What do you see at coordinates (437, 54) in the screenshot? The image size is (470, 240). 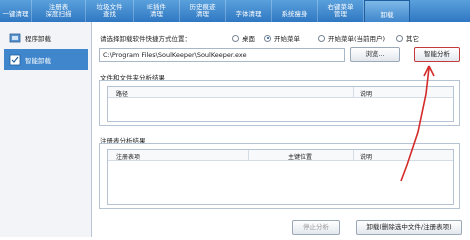 I see `smart-analyze-button: 智能分析` at bounding box center [437, 54].